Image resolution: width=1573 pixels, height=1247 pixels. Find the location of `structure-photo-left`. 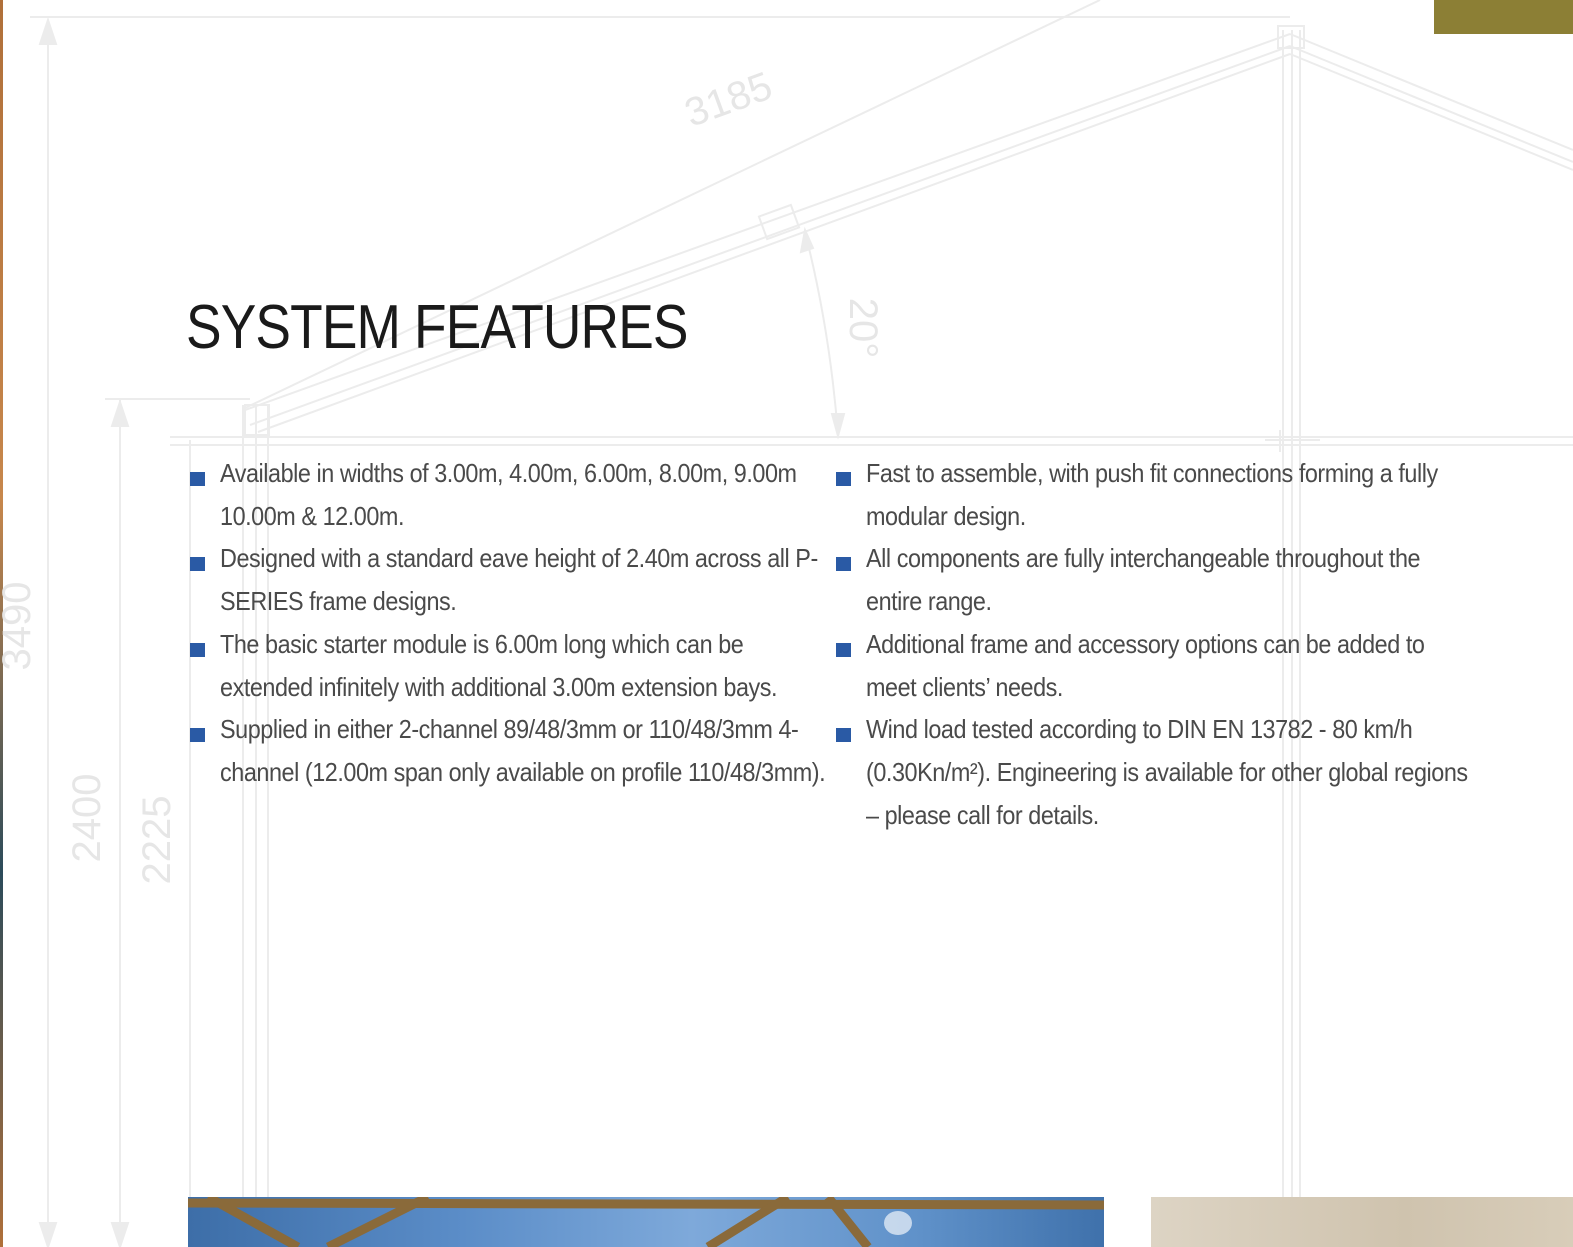

structure-photo-left is located at coordinates (646, 1222).